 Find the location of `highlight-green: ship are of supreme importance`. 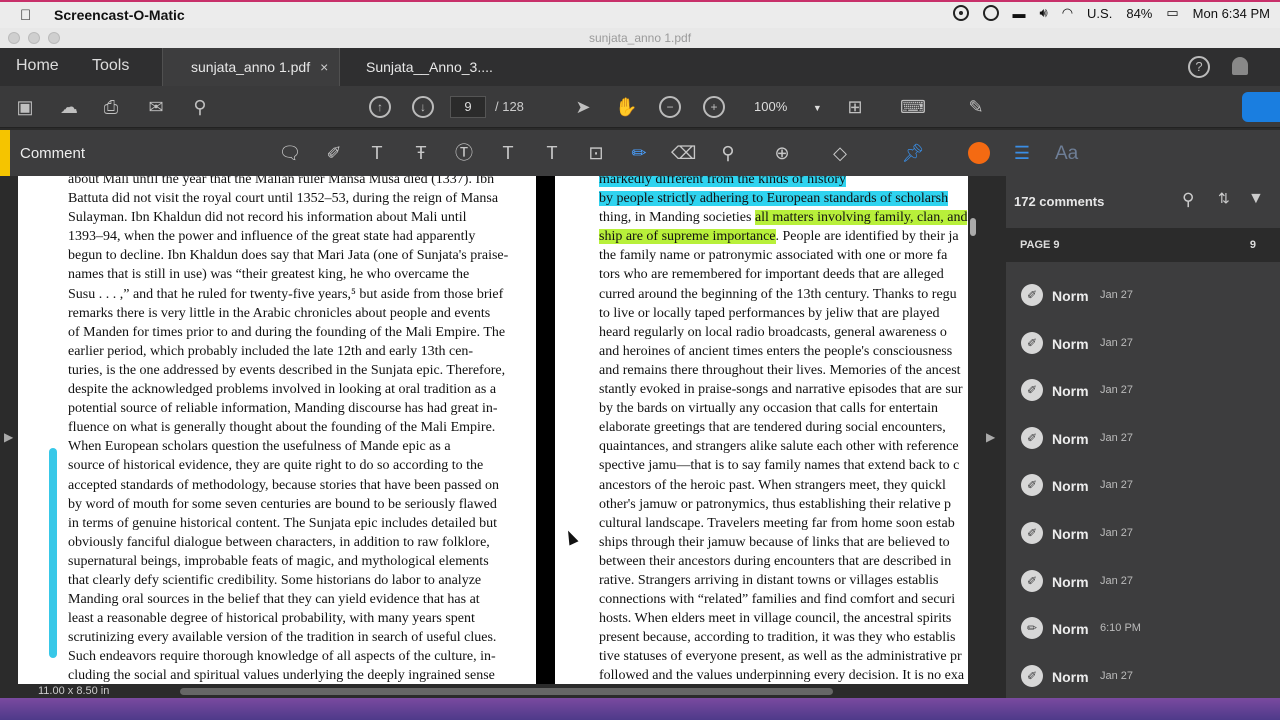

highlight-green: ship are of supreme importance is located at coordinates (687, 237).